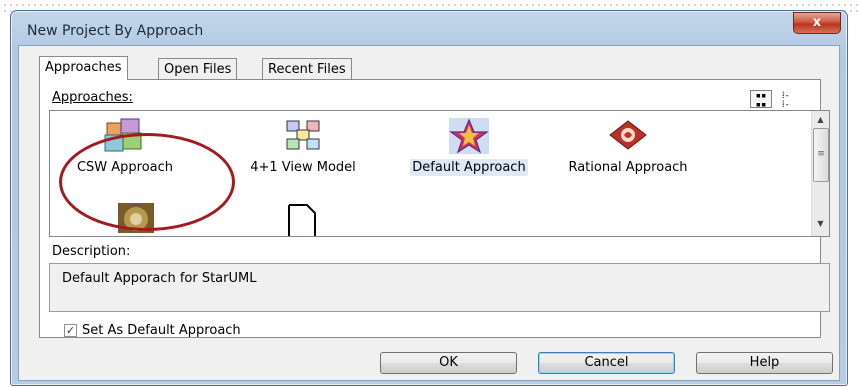 Image resolution: width=862 pixels, height=387 pixels. I want to click on help-button: Help, so click(764, 363).